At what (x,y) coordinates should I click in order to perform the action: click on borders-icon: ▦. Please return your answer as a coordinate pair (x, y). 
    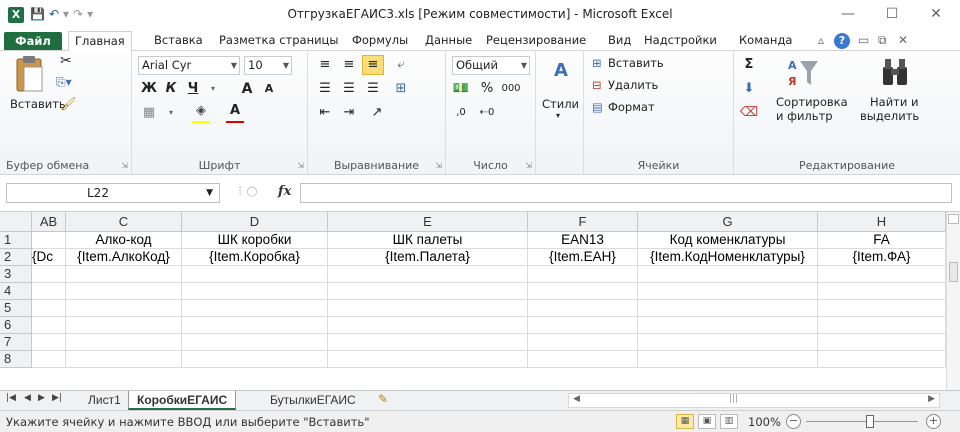
    Looking at the image, I should click on (149, 113).